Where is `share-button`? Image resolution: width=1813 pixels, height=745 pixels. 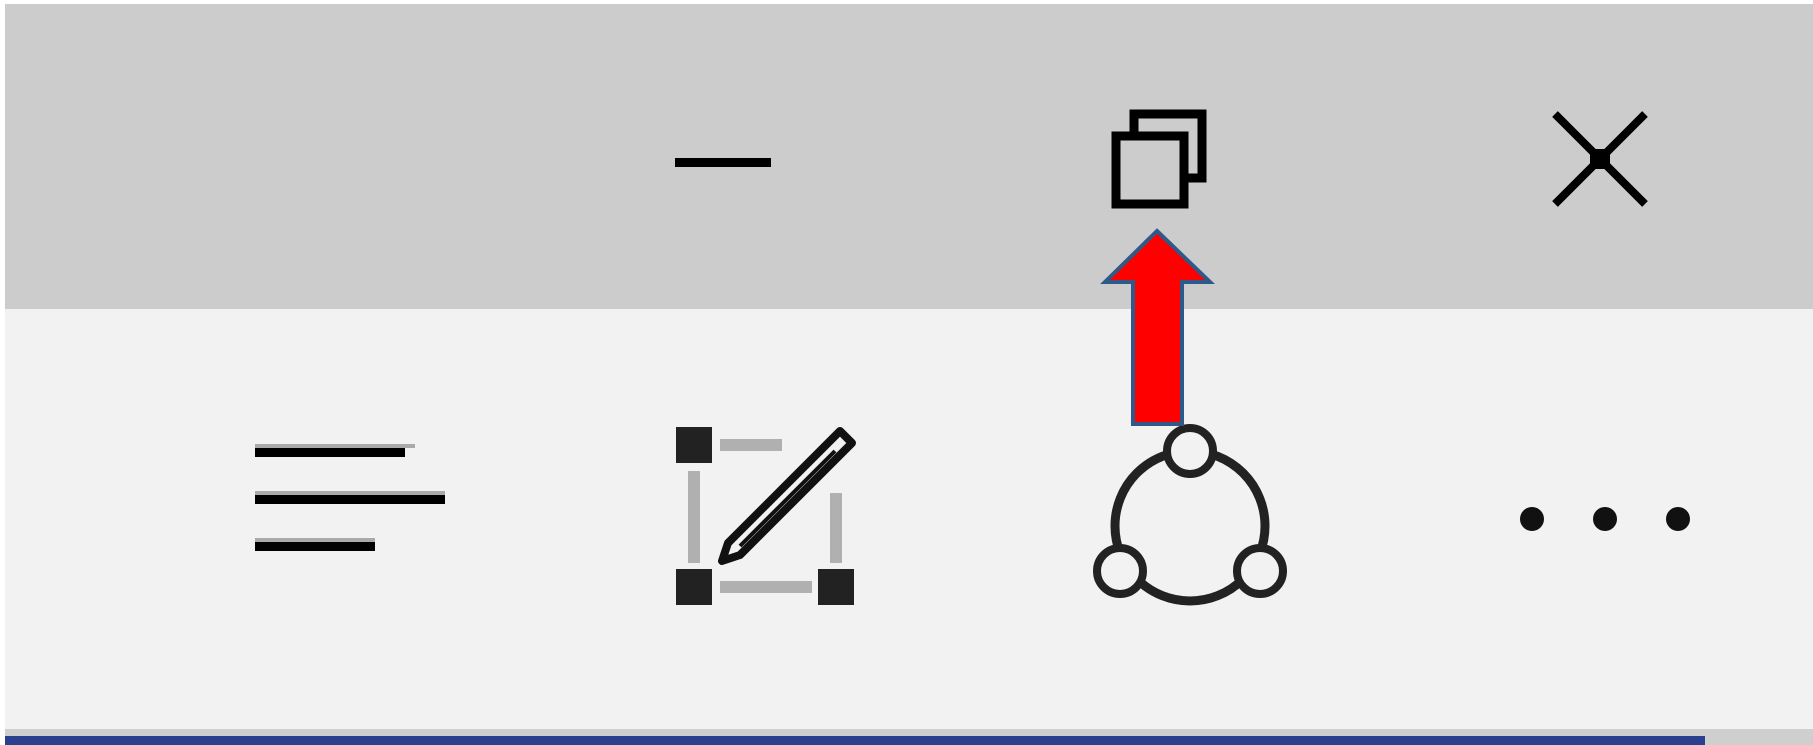 share-button is located at coordinates (1190, 521).